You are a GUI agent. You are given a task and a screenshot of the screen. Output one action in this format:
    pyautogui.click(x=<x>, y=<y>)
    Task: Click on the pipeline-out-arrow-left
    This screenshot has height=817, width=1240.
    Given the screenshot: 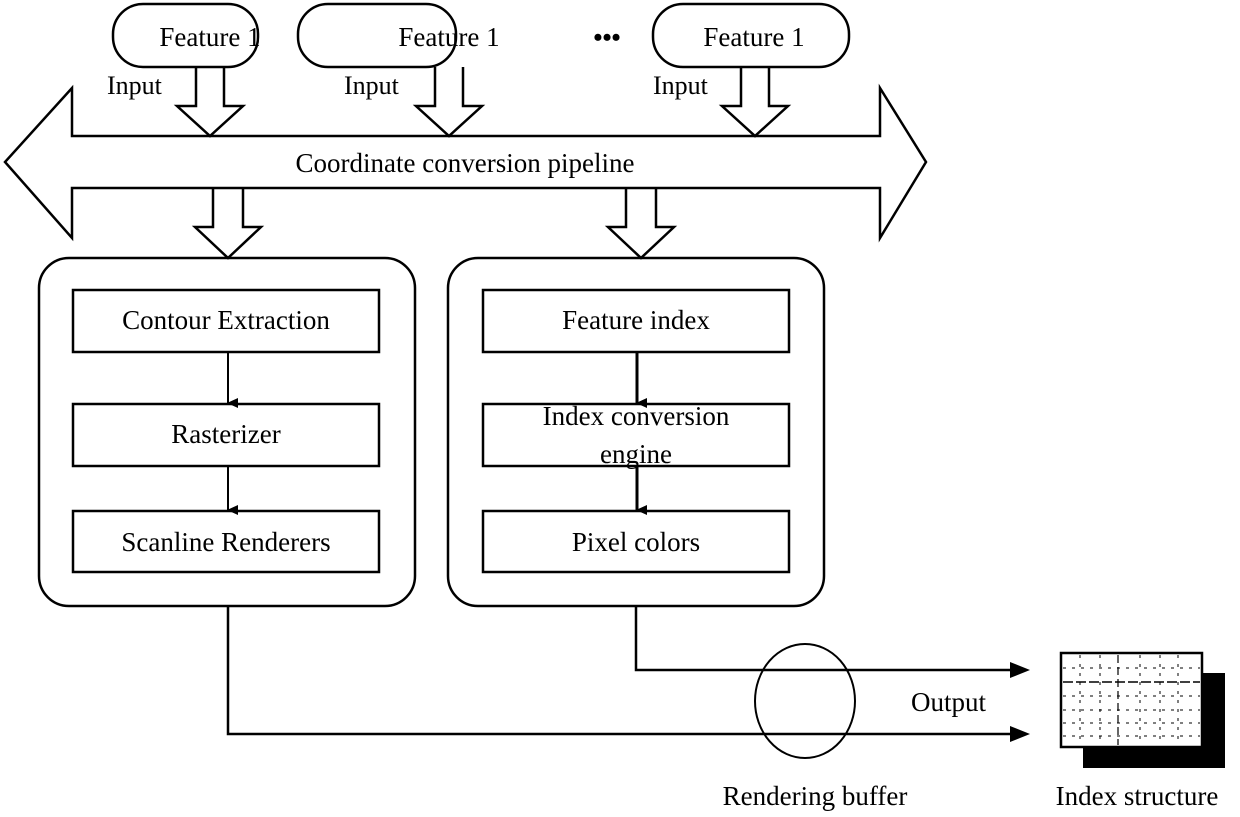 What is the action you would take?
    pyautogui.click(x=228, y=224)
    